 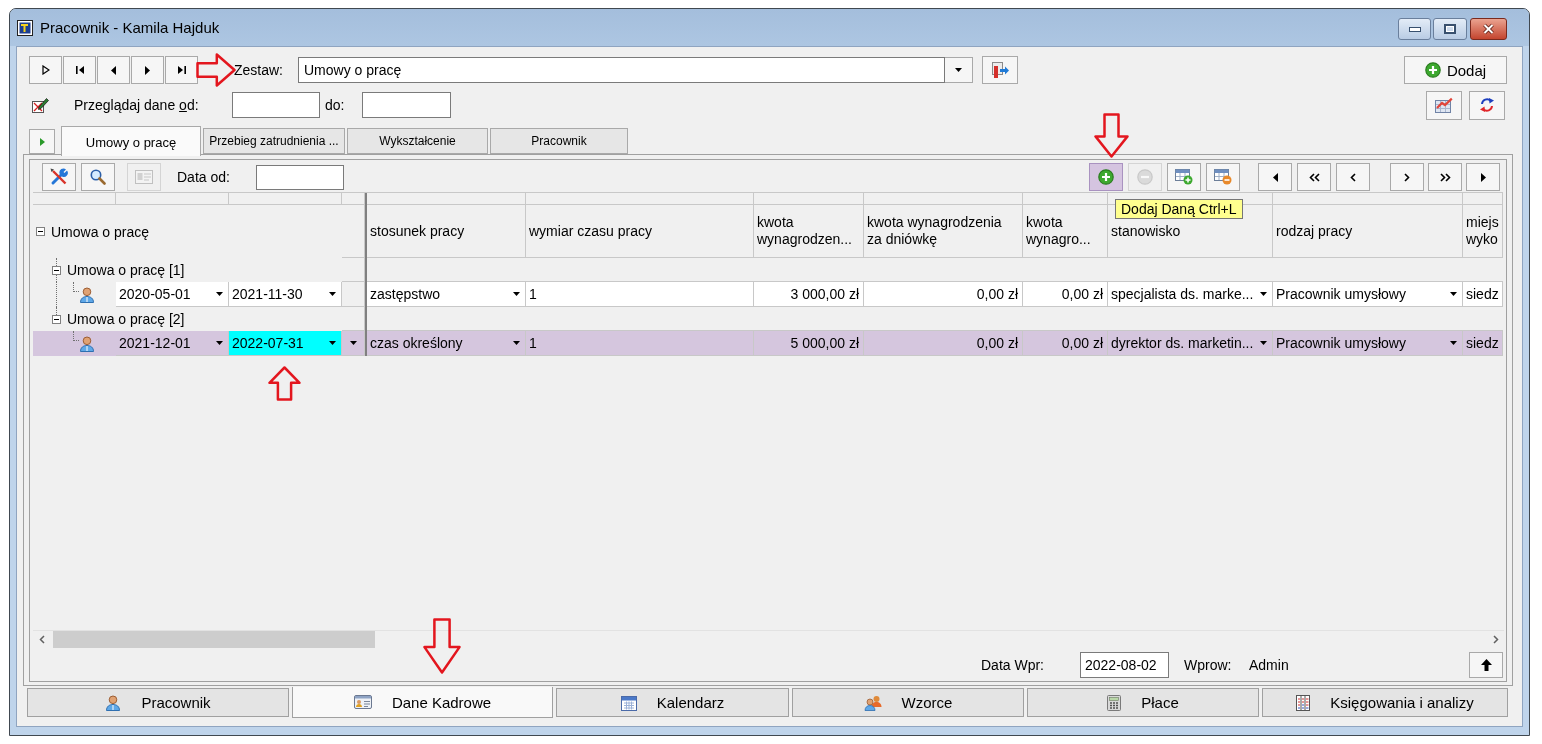 What do you see at coordinates (672, 702) in the screenshot?
I see `bottom-tab: Kalendarz` at bounding box center [672, 702].